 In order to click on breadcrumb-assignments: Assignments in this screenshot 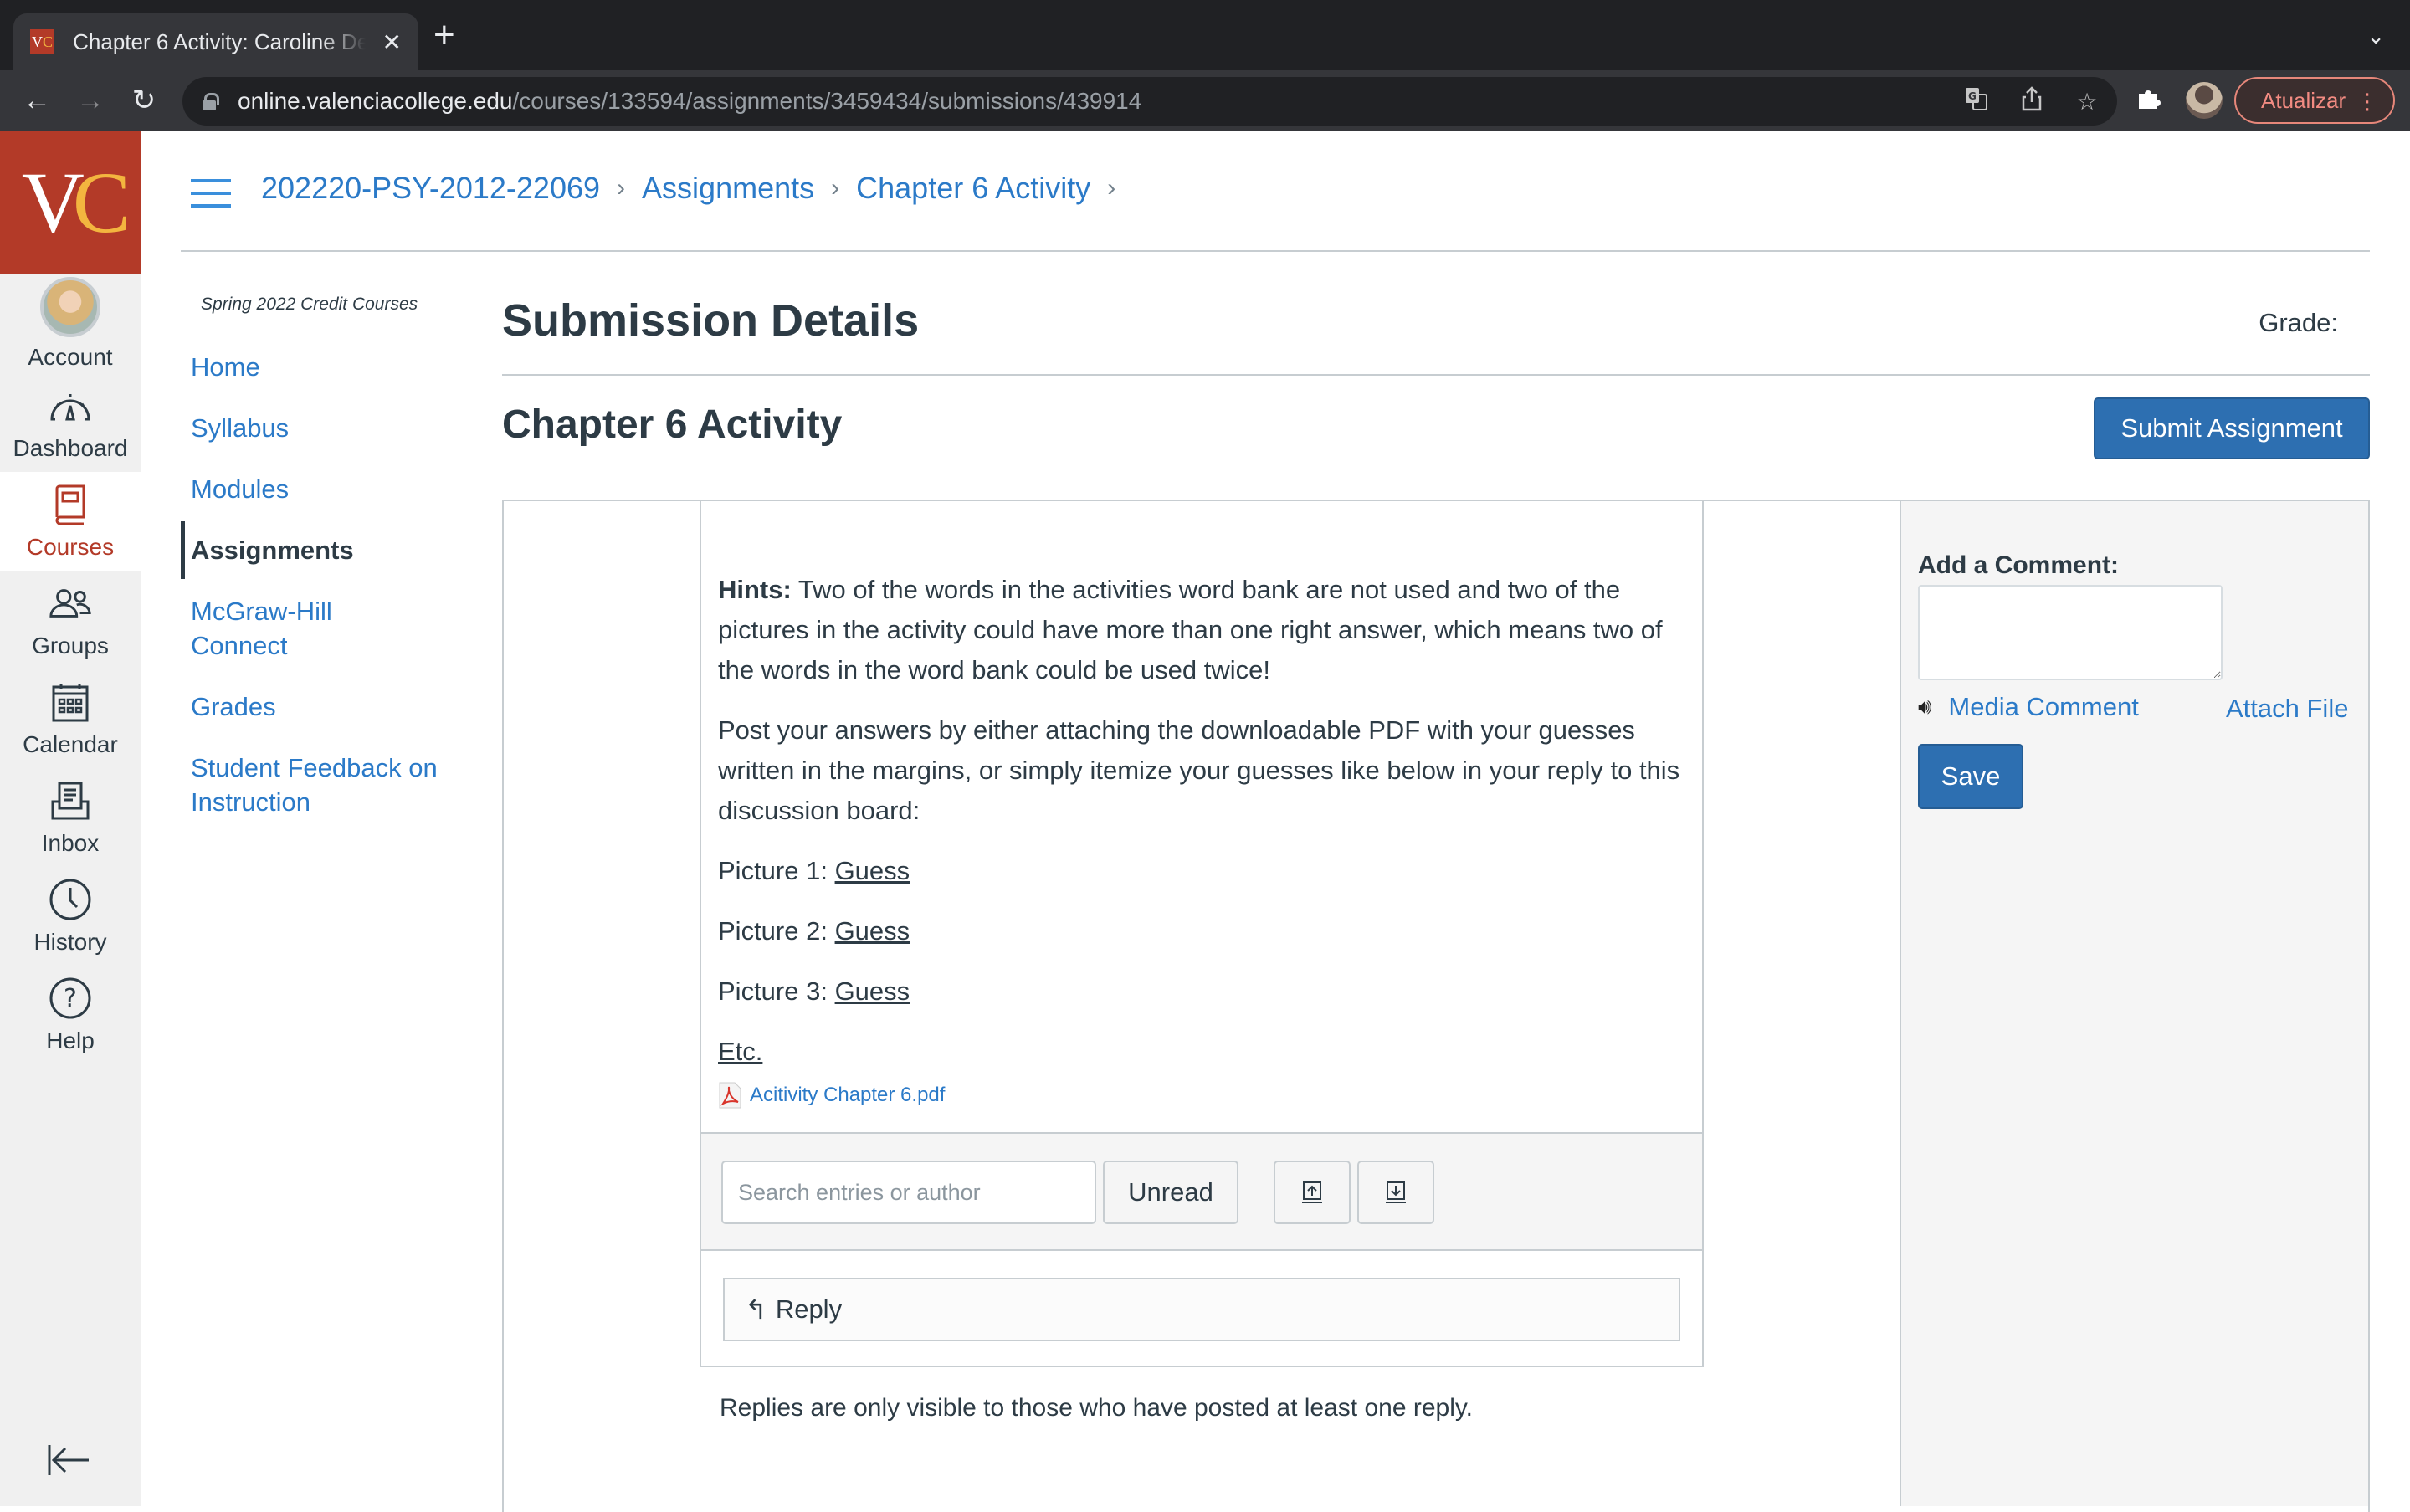, I will do `click(728, 188)`.